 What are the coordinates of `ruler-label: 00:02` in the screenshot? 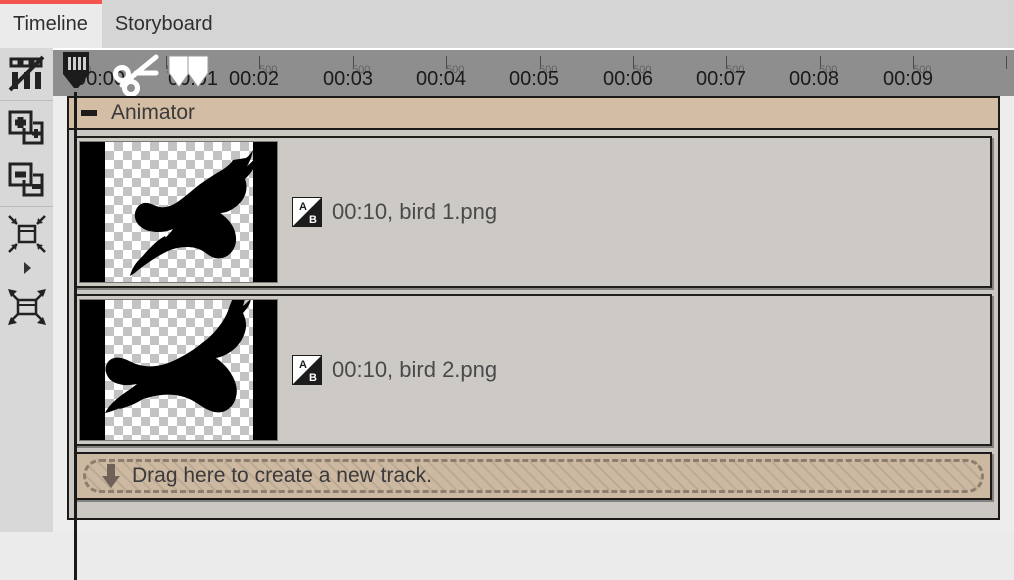 It's located at (254, 79).